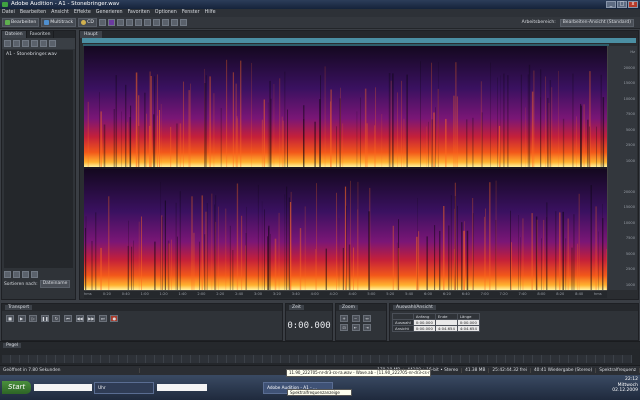 Image resolution: width=640 pixels, height=400 pixels. I want to click on sort-select: Dateiname, so click(55, 284).